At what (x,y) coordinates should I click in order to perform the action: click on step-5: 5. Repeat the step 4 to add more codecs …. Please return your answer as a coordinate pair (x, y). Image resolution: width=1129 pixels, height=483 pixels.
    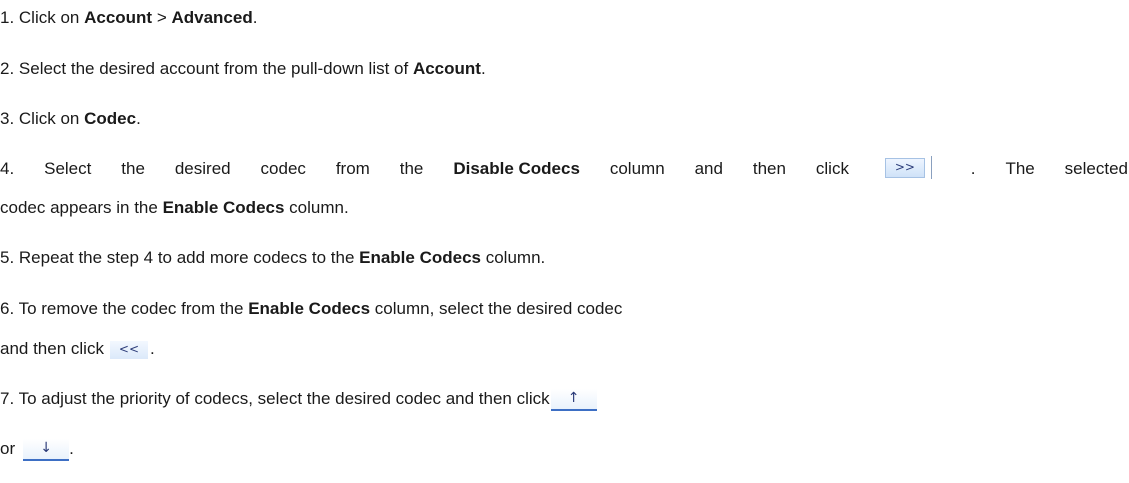
    Looking at the image, I should click on (272, 258).